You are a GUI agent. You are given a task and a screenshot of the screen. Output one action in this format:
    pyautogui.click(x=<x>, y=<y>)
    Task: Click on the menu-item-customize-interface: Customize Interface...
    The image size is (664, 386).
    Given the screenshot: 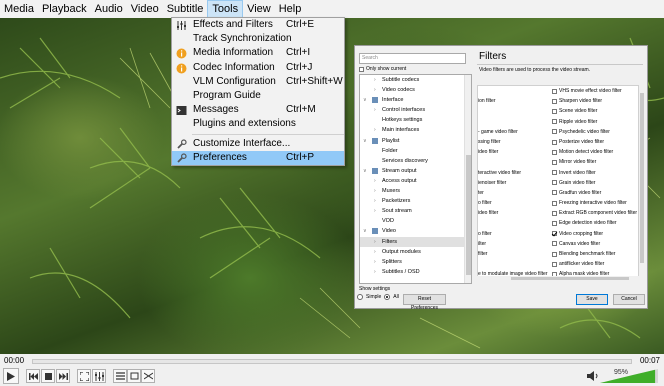 What is the action you would take?
    pyautogui.click(x=258, y=144)
    